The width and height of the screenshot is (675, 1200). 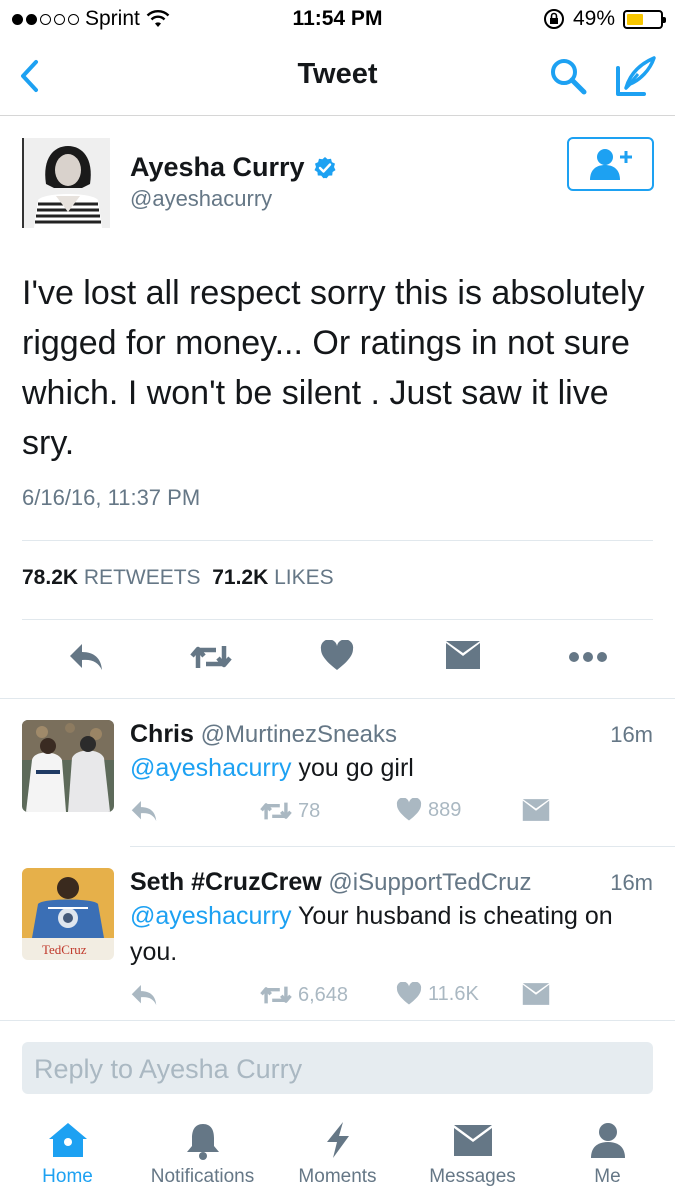 What do you see at coordinates (217, 167) in the screenshot?
I see `author-name-text: Ayesha Curry` at bounding box center [217, 167].